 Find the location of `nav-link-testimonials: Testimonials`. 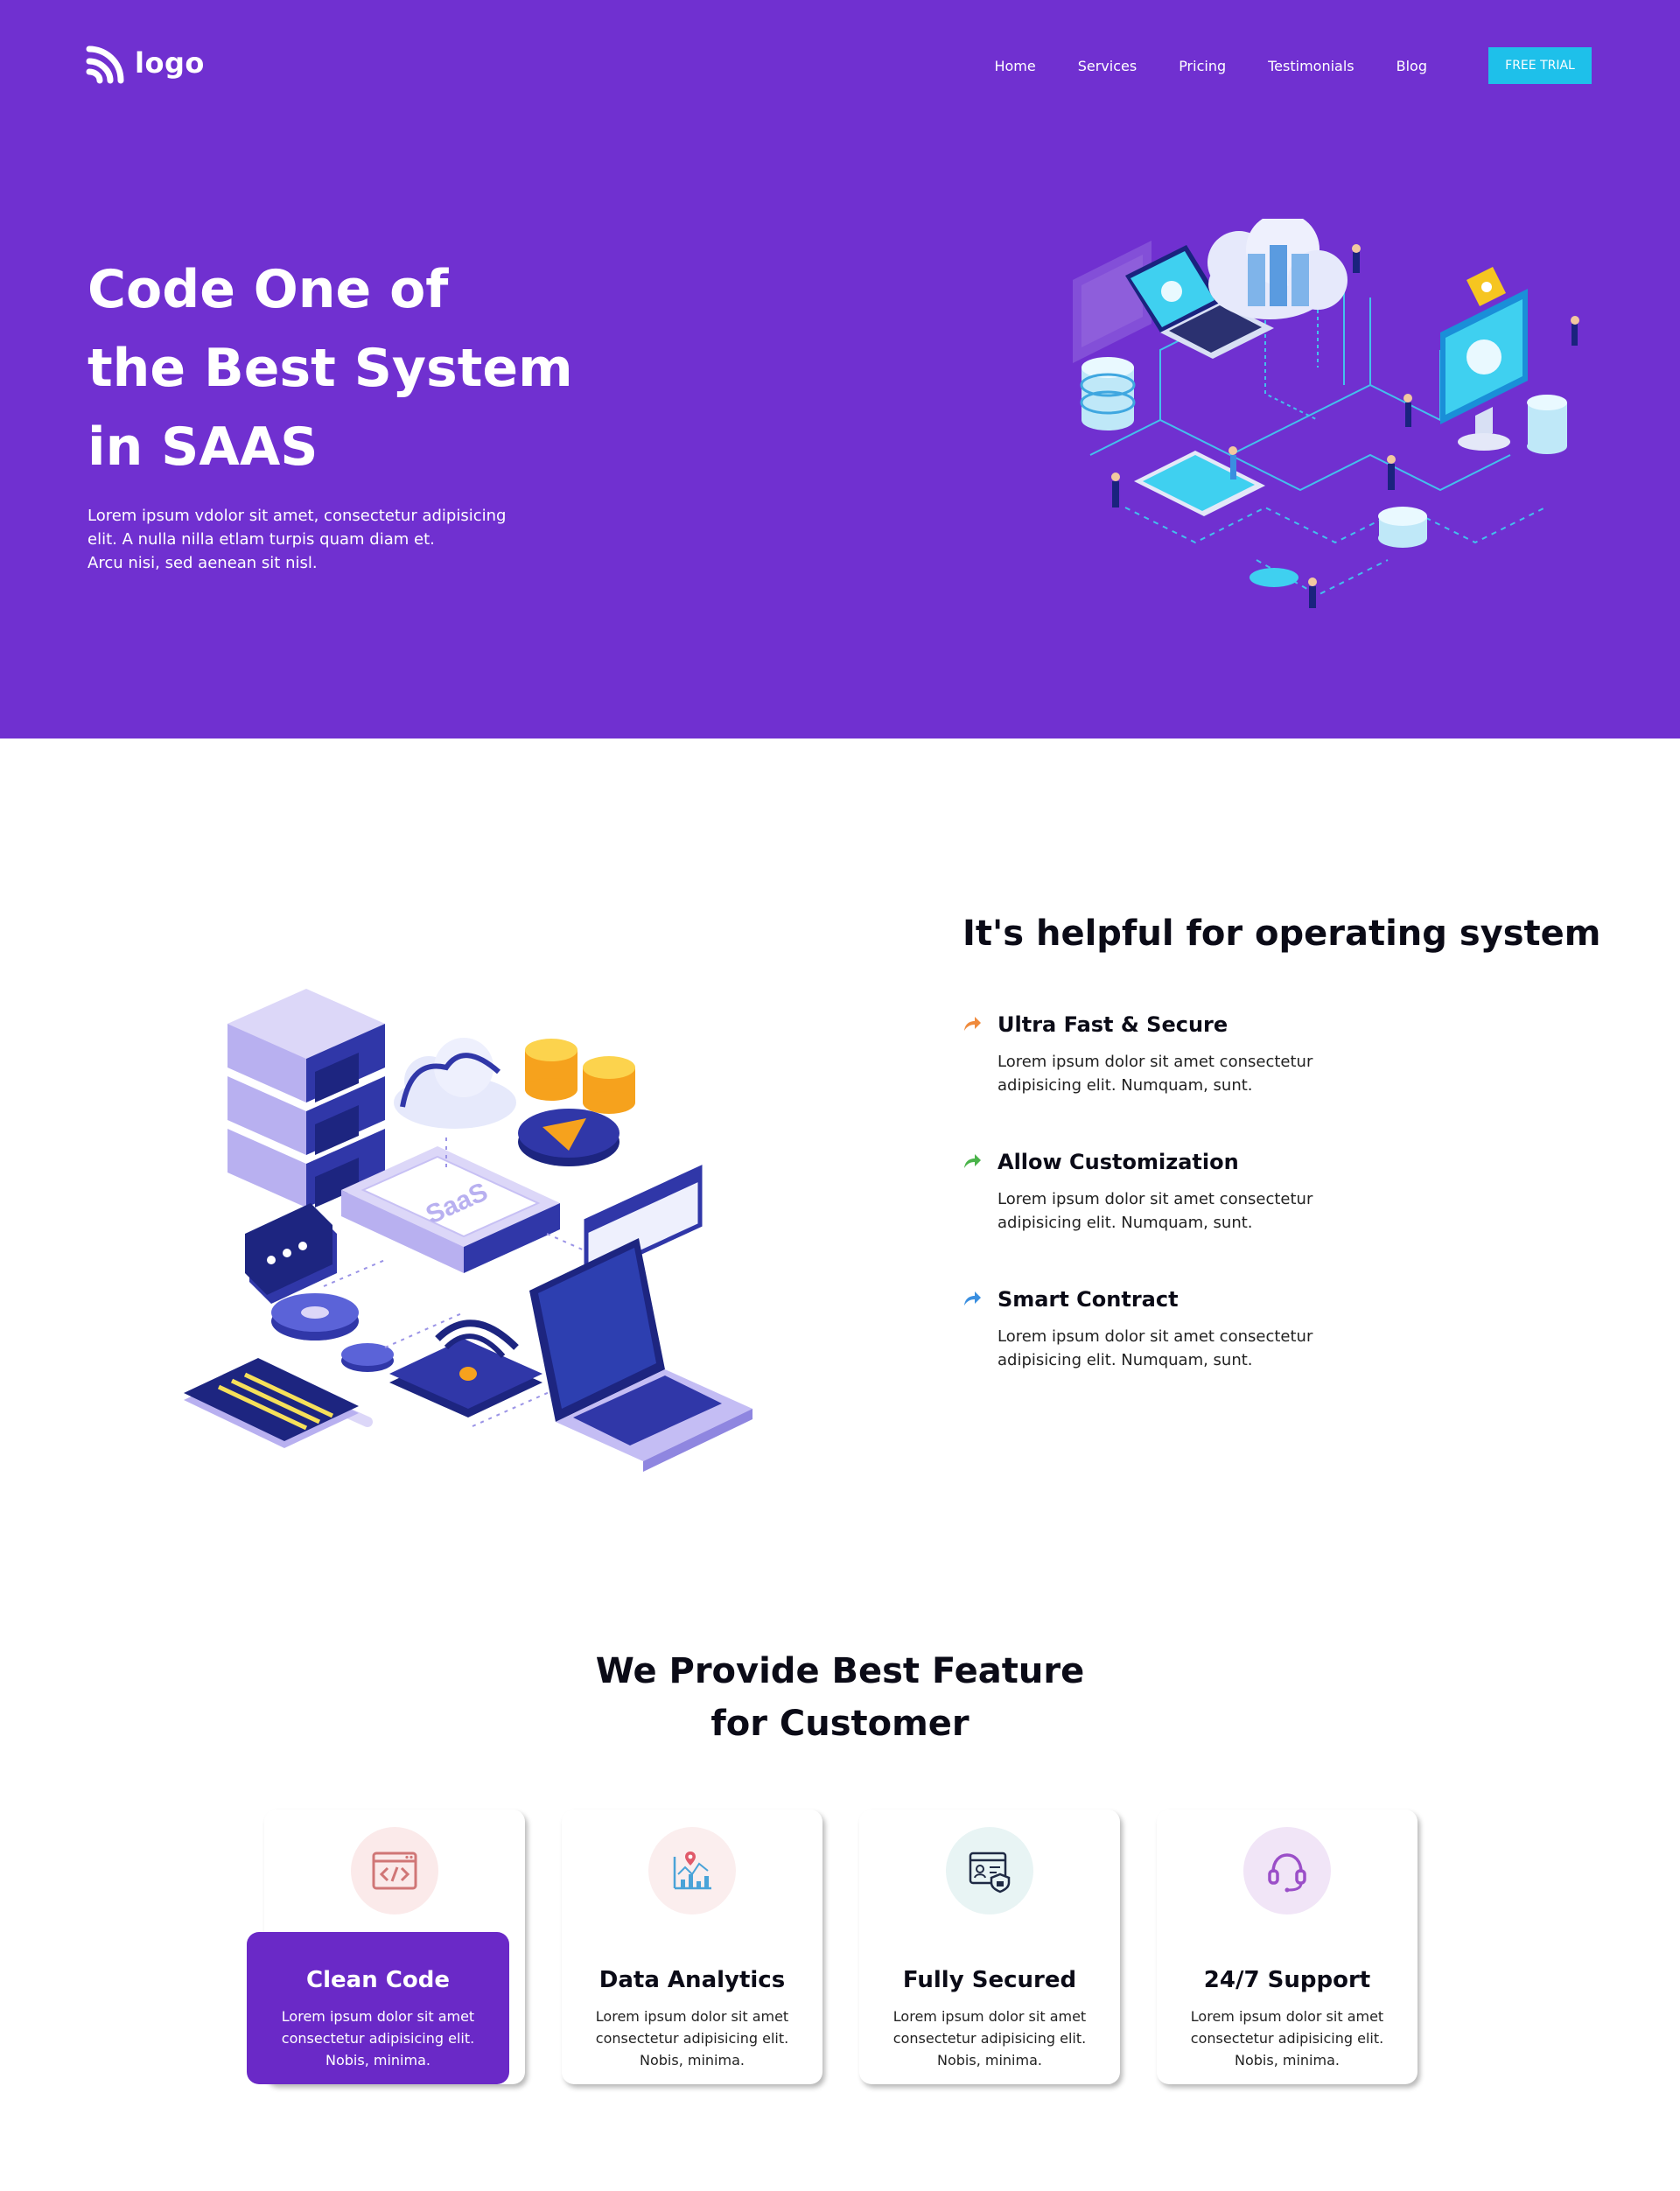

nav-link-testimonials: Testimonials is located at coordinates (1311, 66).